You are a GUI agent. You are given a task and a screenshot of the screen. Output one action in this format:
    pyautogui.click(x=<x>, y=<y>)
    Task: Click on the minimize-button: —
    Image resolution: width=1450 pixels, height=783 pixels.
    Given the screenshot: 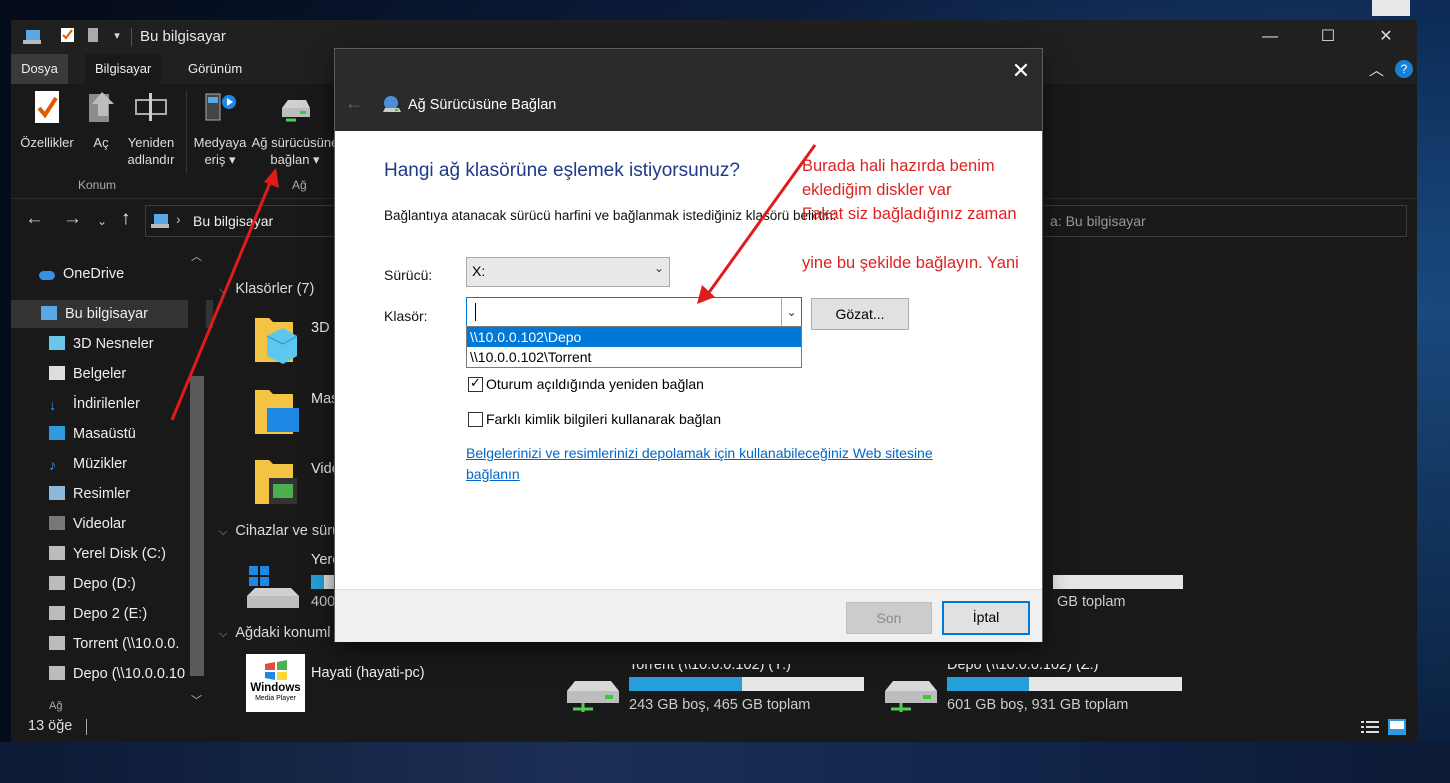 What is the action you would take?
    pyautogui.click(x=1270, y=37)
    